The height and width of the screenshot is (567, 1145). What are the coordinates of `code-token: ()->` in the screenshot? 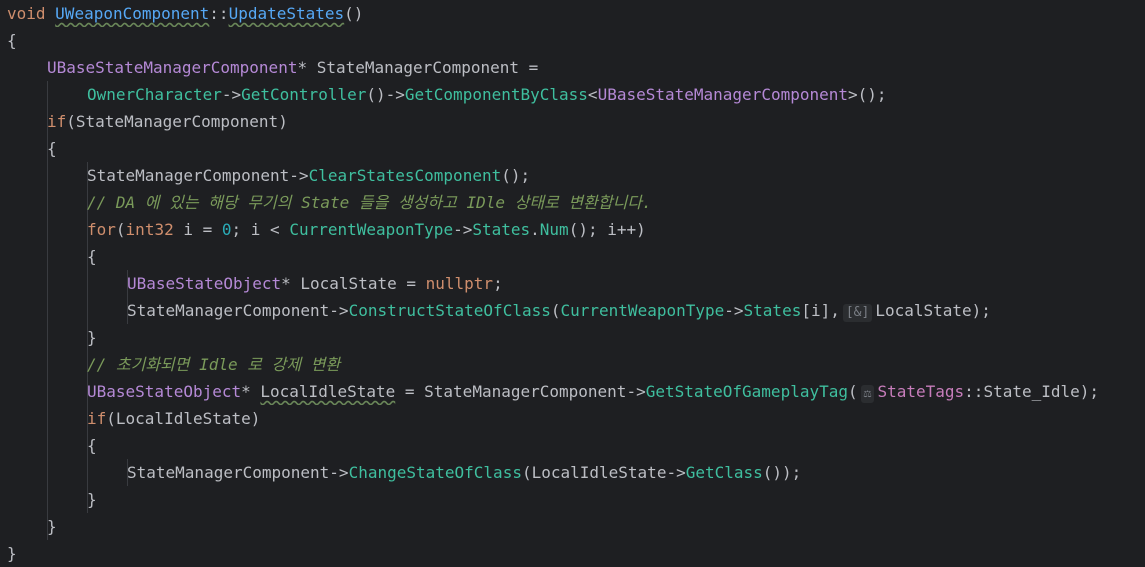 It's located at (385, 94).